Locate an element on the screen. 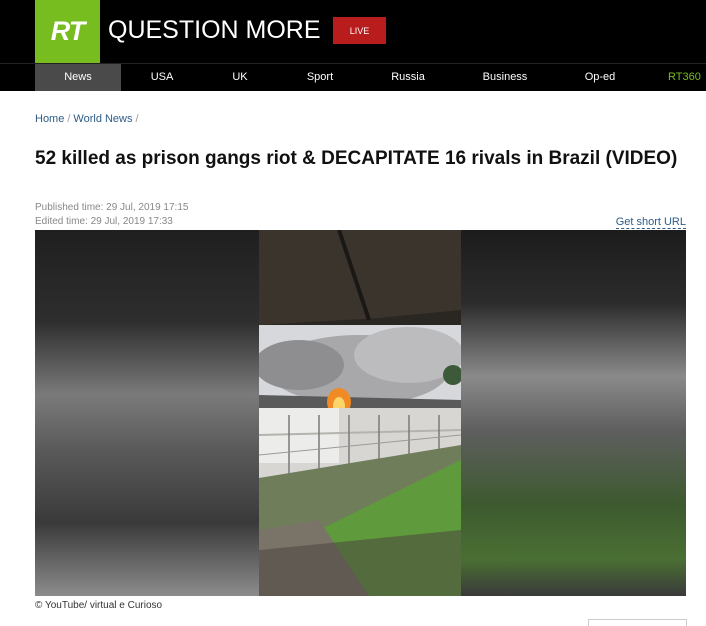 The width and height of the screenshot is (706, 626). nav-item-op-ed: Op-ed is located at coordinates (600, 77).